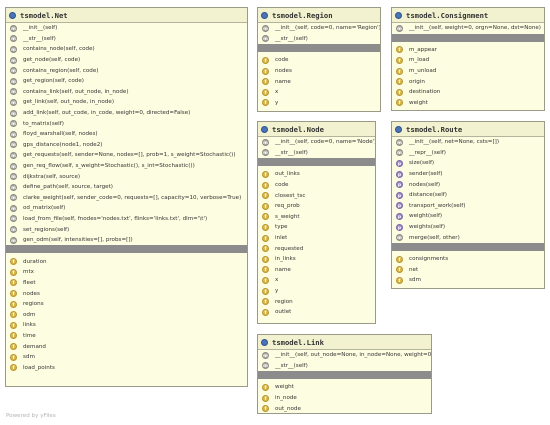  Describe the element at coordinates (126, 60) in the screenshot. I see `method-row: m get_node(self, code)` at that location.